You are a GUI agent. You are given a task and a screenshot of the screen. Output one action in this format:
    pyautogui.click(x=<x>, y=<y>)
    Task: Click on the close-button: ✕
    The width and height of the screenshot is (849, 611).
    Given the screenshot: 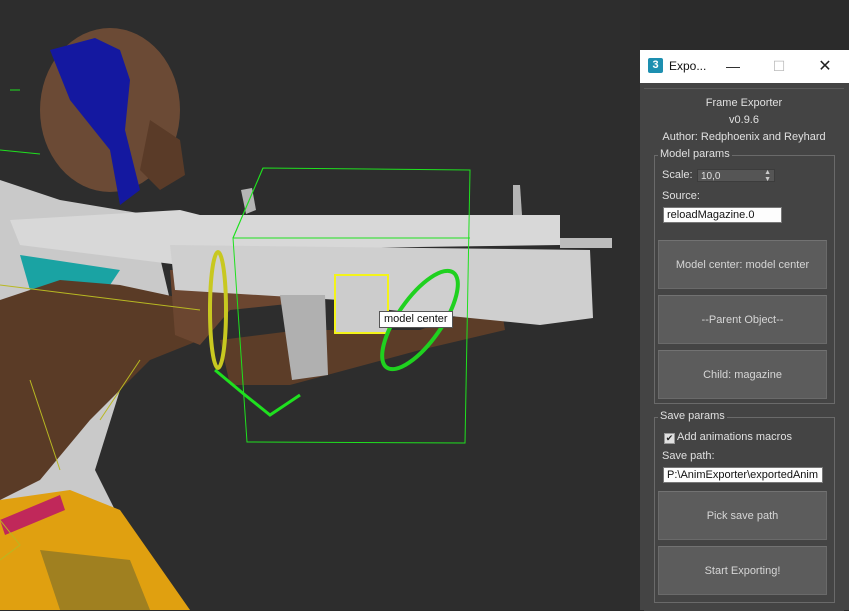 What is the action you would take?
    pyautogui.click(x=825, y=66)
    